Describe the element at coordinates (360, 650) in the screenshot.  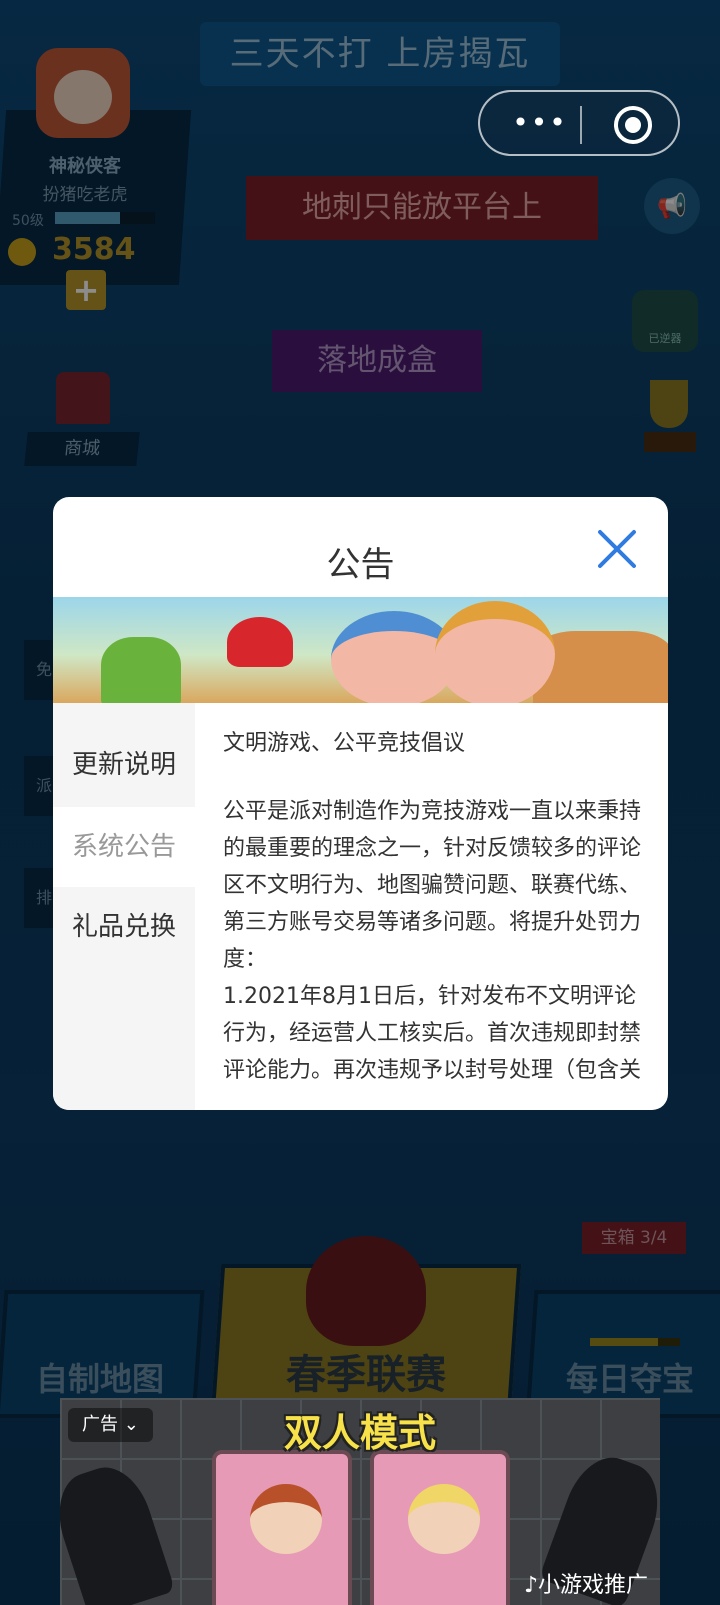
I see `announcement-banner-image` at that location.